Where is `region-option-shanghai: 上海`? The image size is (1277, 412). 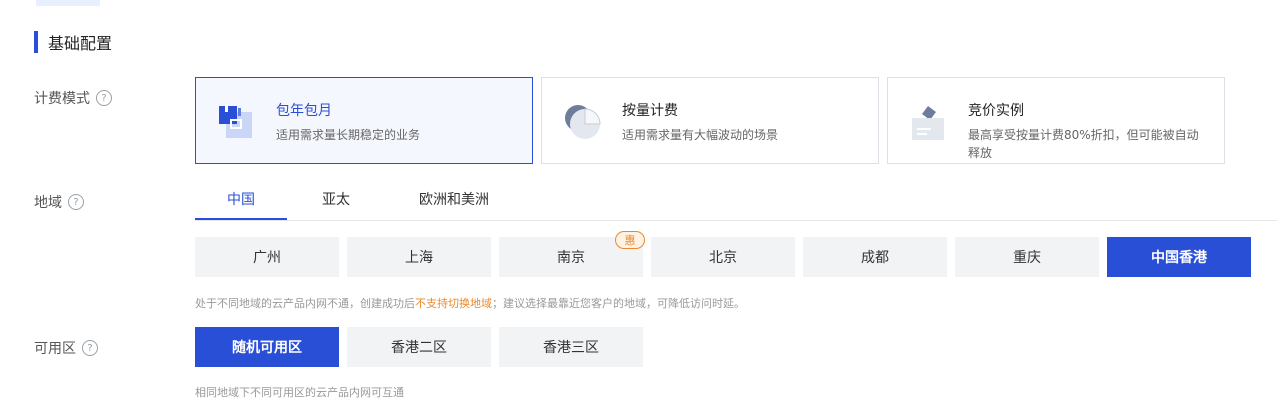 region-option-shanghai: 上海 is located at coordinates (419, 257).